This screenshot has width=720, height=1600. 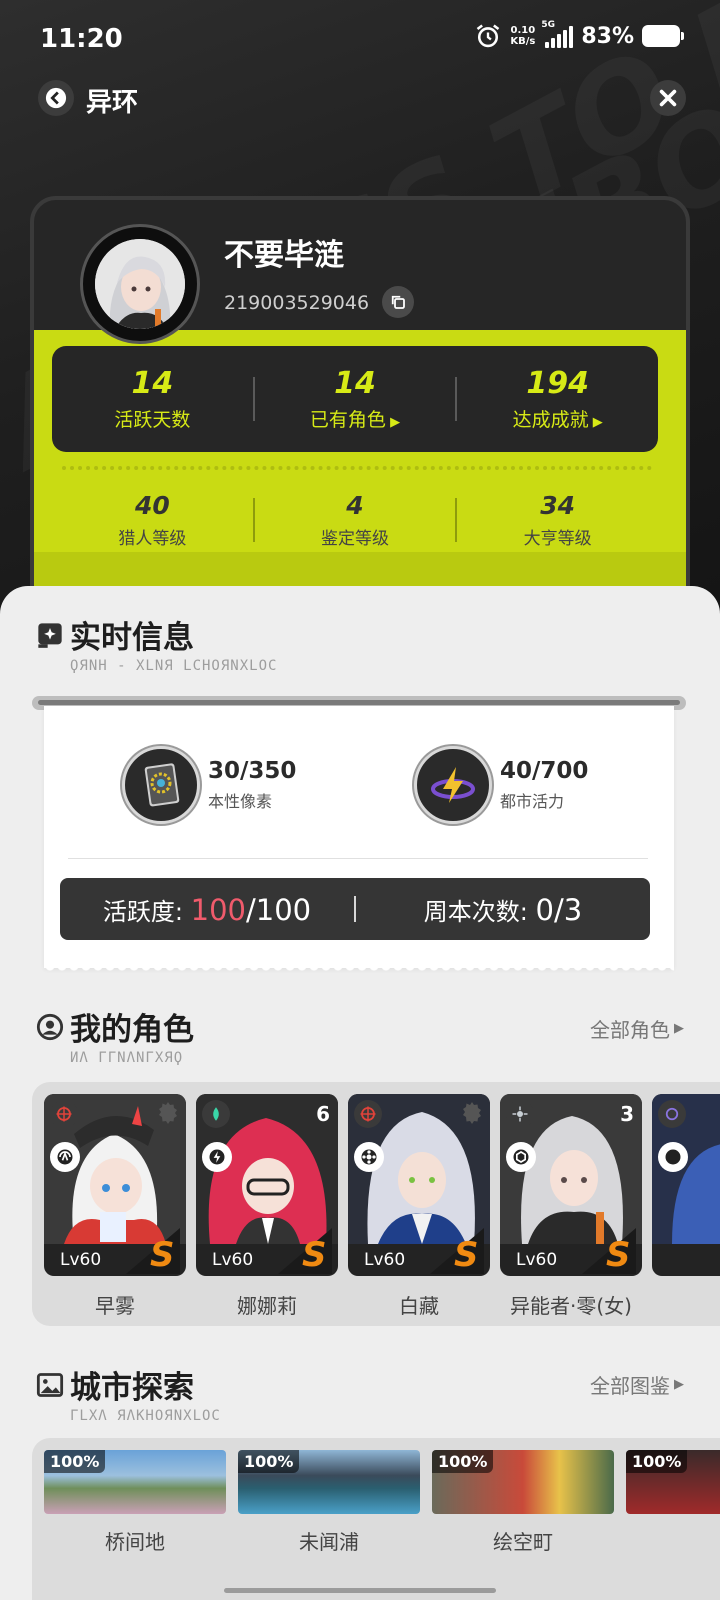 I want to click on city-name: 桥间地, so click(x=135, y=1542).